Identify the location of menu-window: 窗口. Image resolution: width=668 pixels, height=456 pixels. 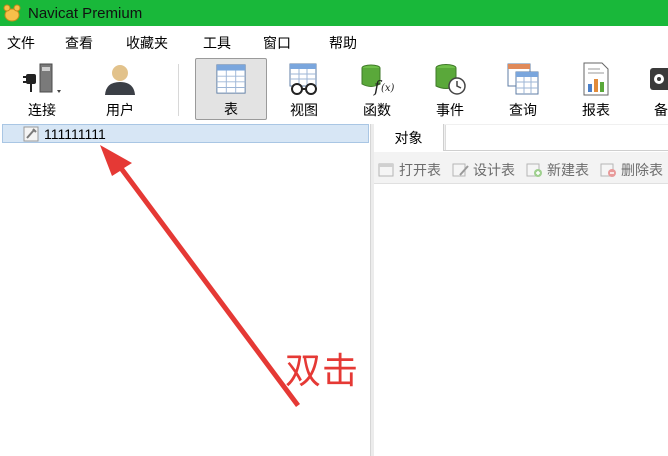
(277, 43).